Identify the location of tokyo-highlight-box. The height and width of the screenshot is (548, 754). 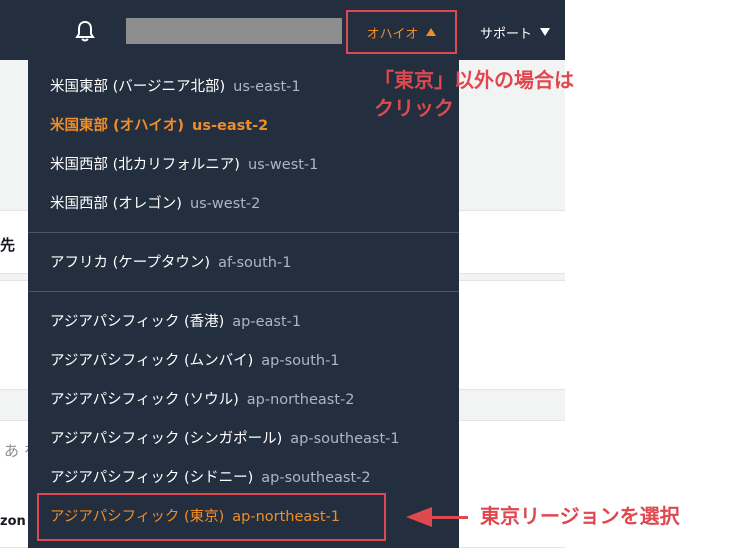
(211, 517).